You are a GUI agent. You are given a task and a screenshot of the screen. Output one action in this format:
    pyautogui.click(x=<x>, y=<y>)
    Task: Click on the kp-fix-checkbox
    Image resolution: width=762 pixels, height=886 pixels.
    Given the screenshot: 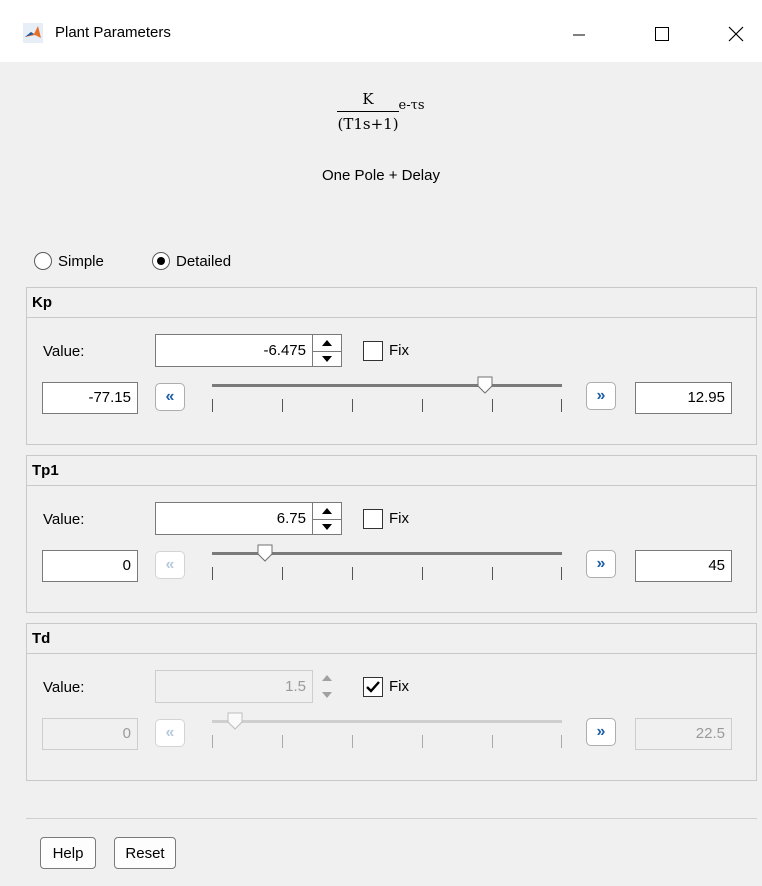 What is the action you would take?
    pyautogui.click(x=373, y=351)
    